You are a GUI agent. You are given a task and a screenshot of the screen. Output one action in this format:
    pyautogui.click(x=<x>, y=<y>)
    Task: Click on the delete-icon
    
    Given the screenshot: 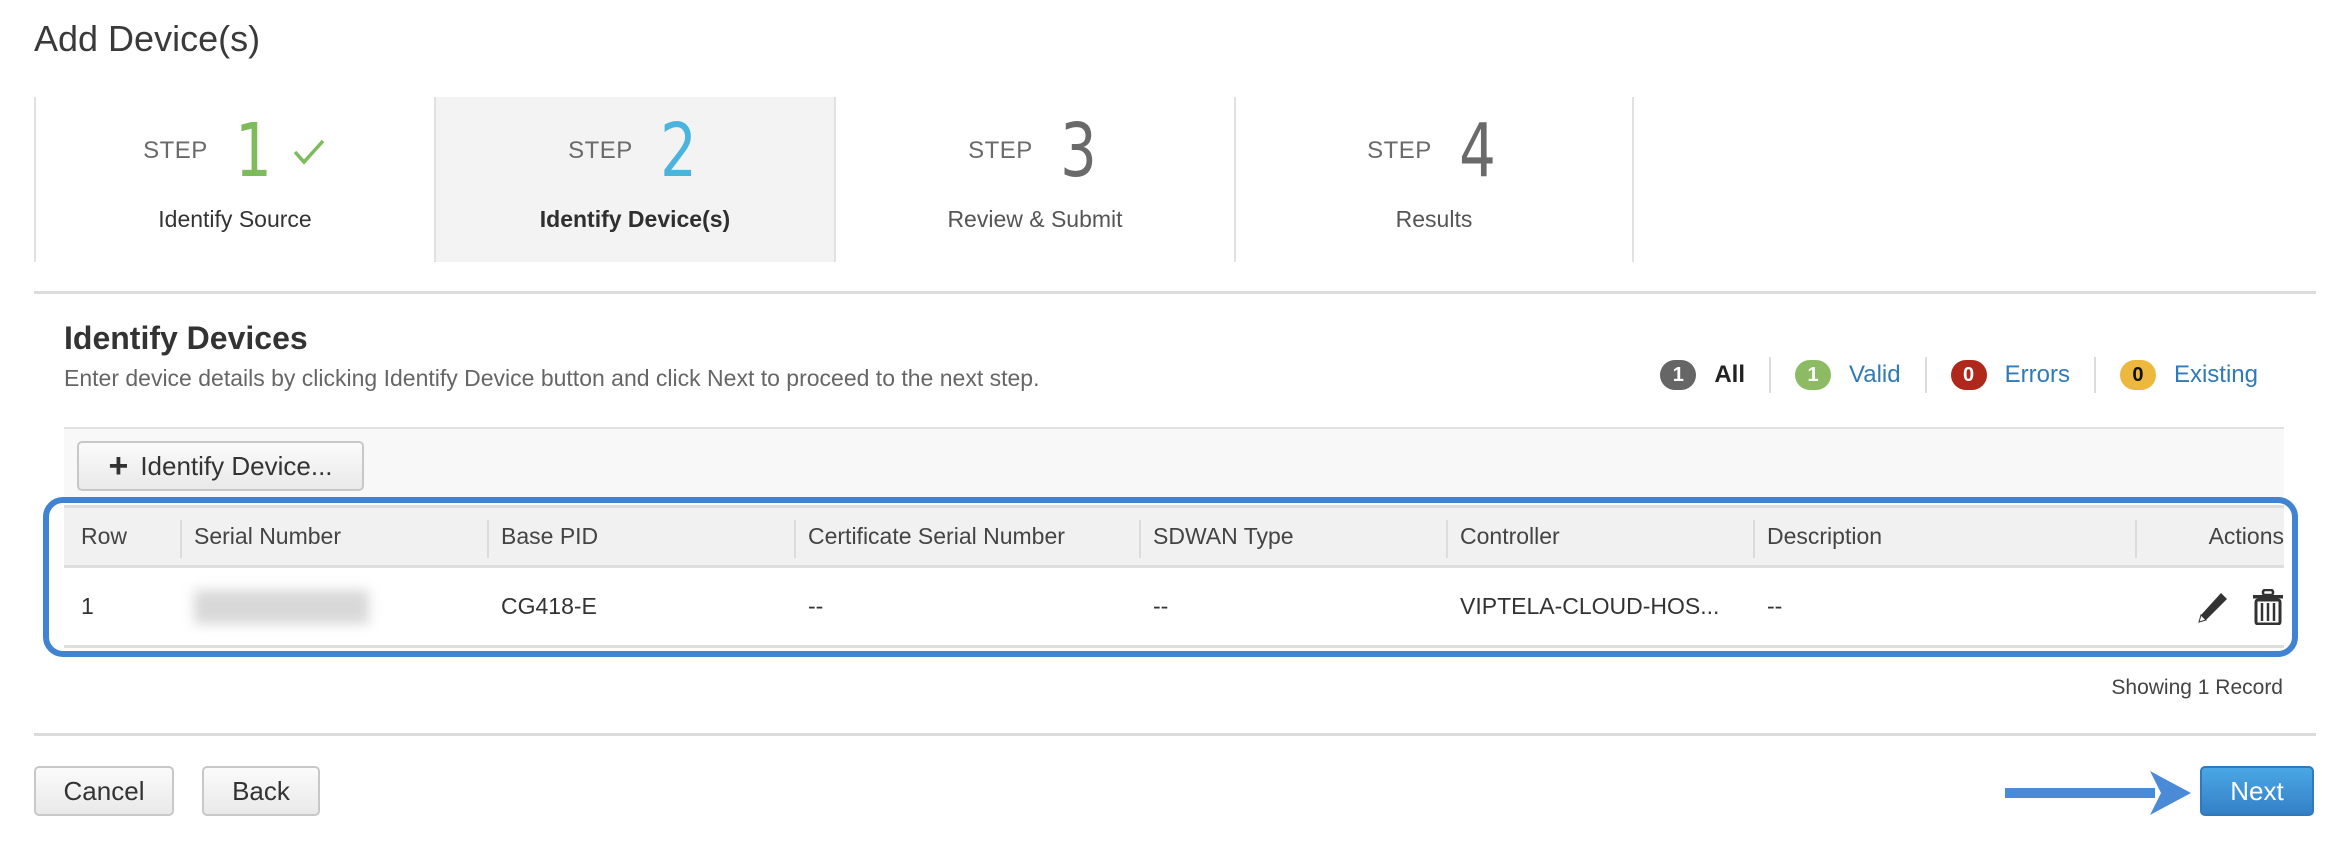 What is the action you would take?
    pyautogui.click(x=2268, y=606)
    